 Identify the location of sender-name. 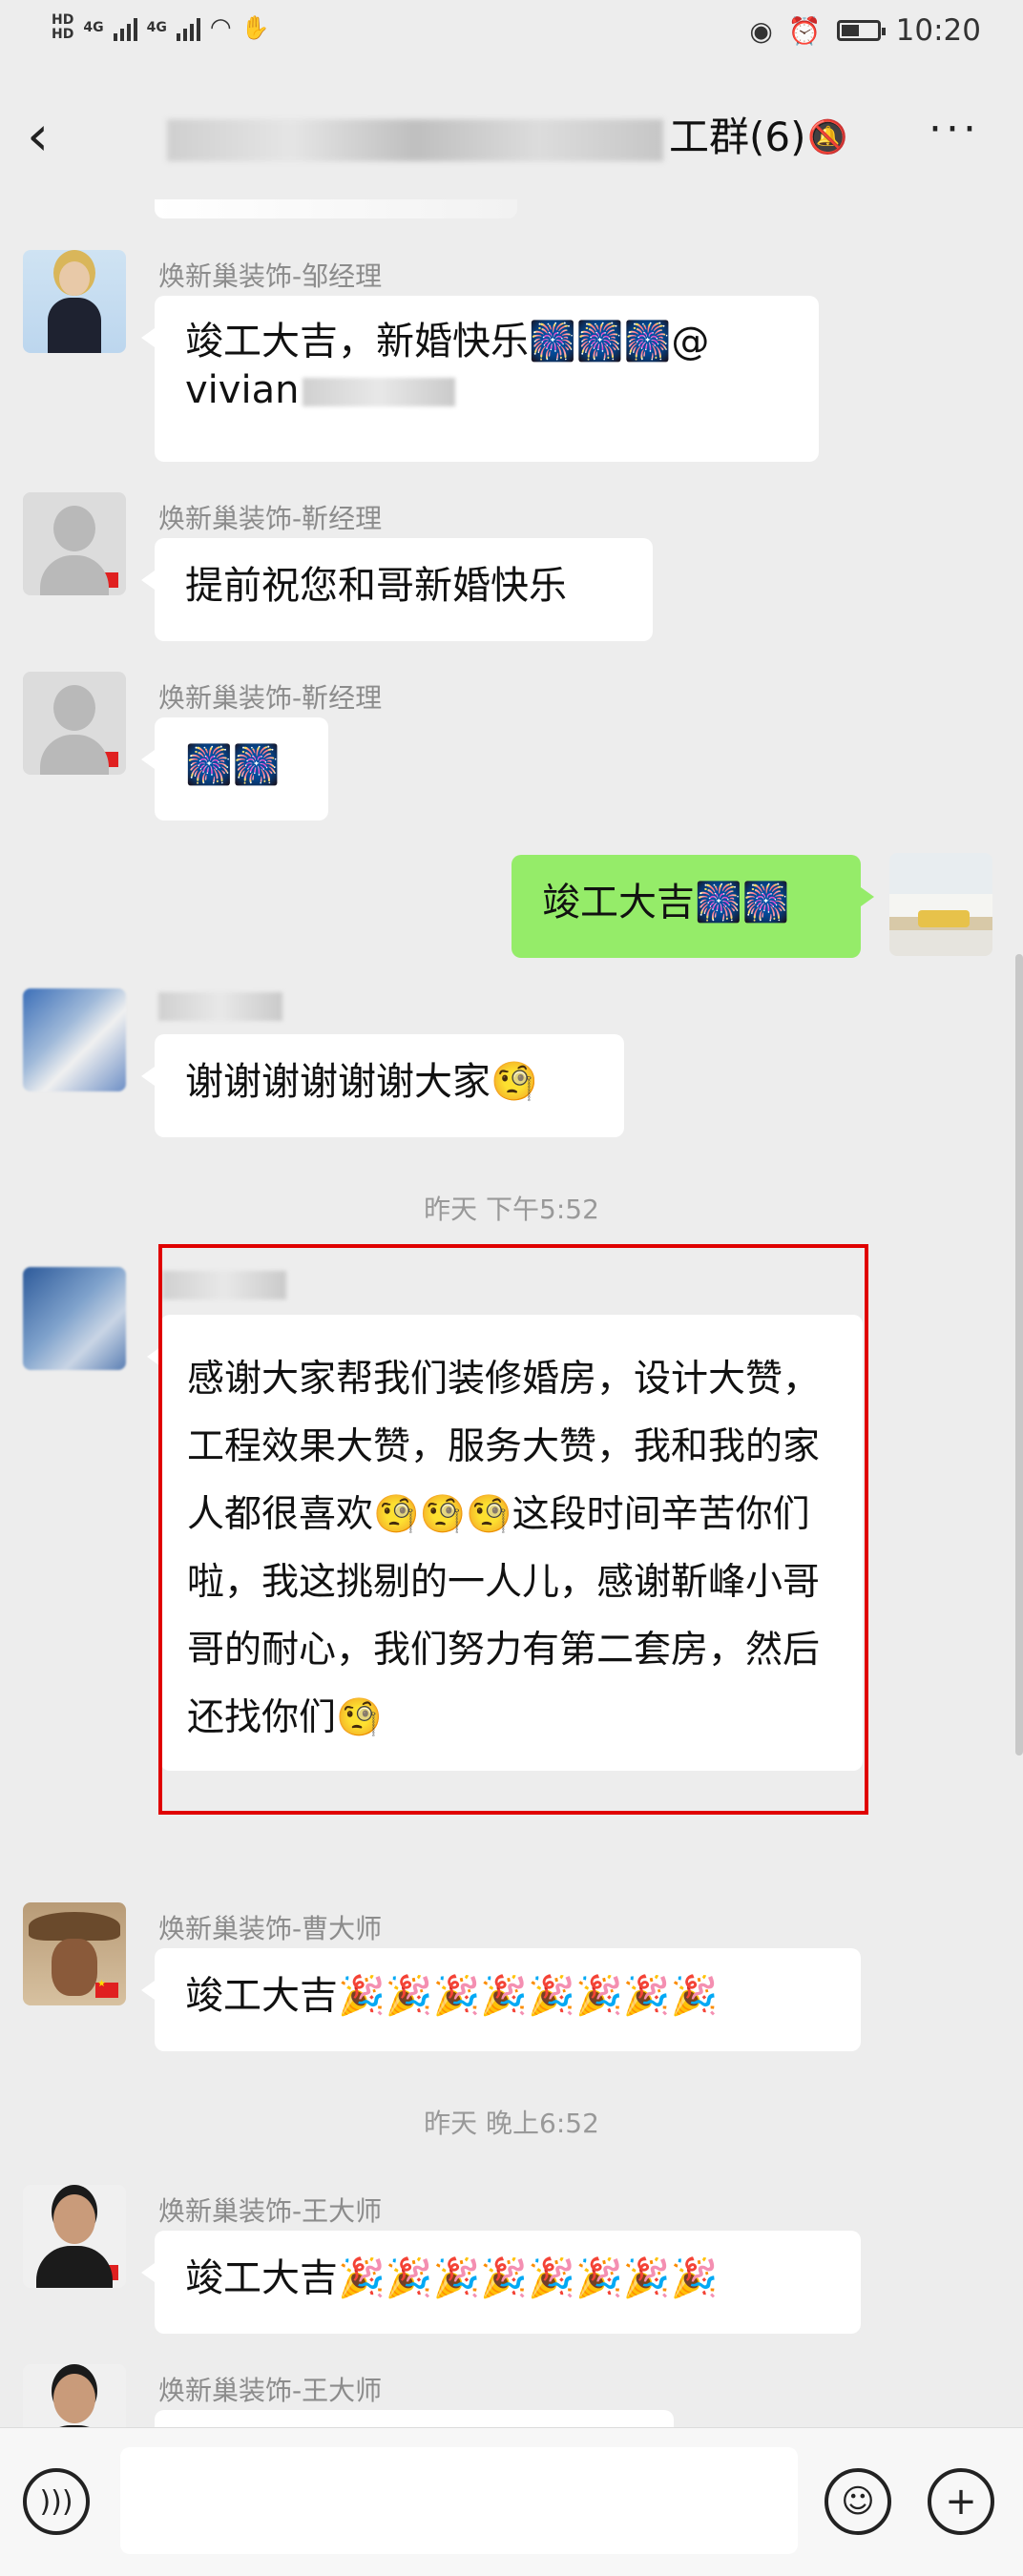
(220, 1010).